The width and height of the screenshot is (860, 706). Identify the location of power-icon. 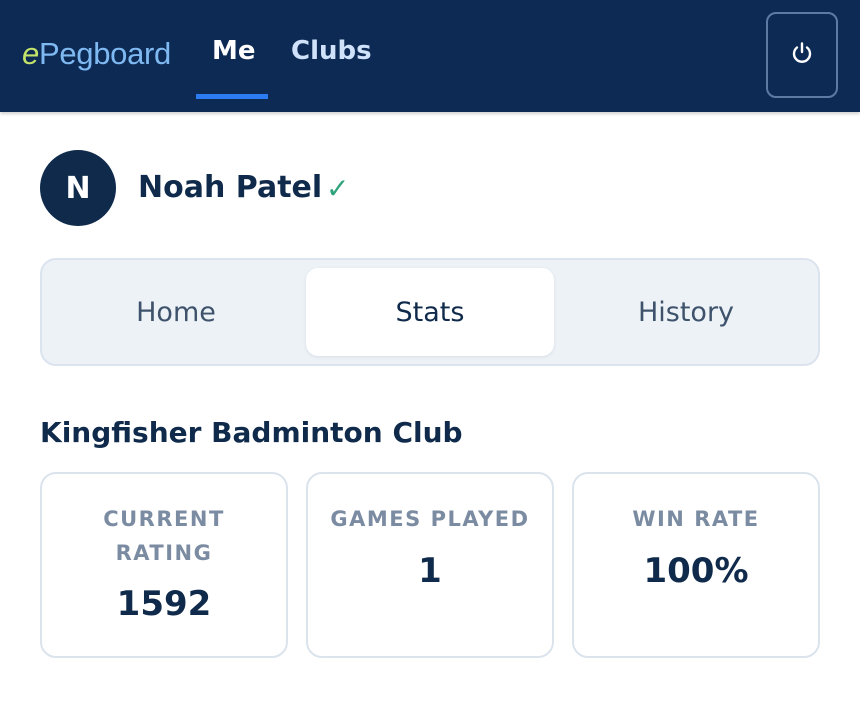
(802, 55).